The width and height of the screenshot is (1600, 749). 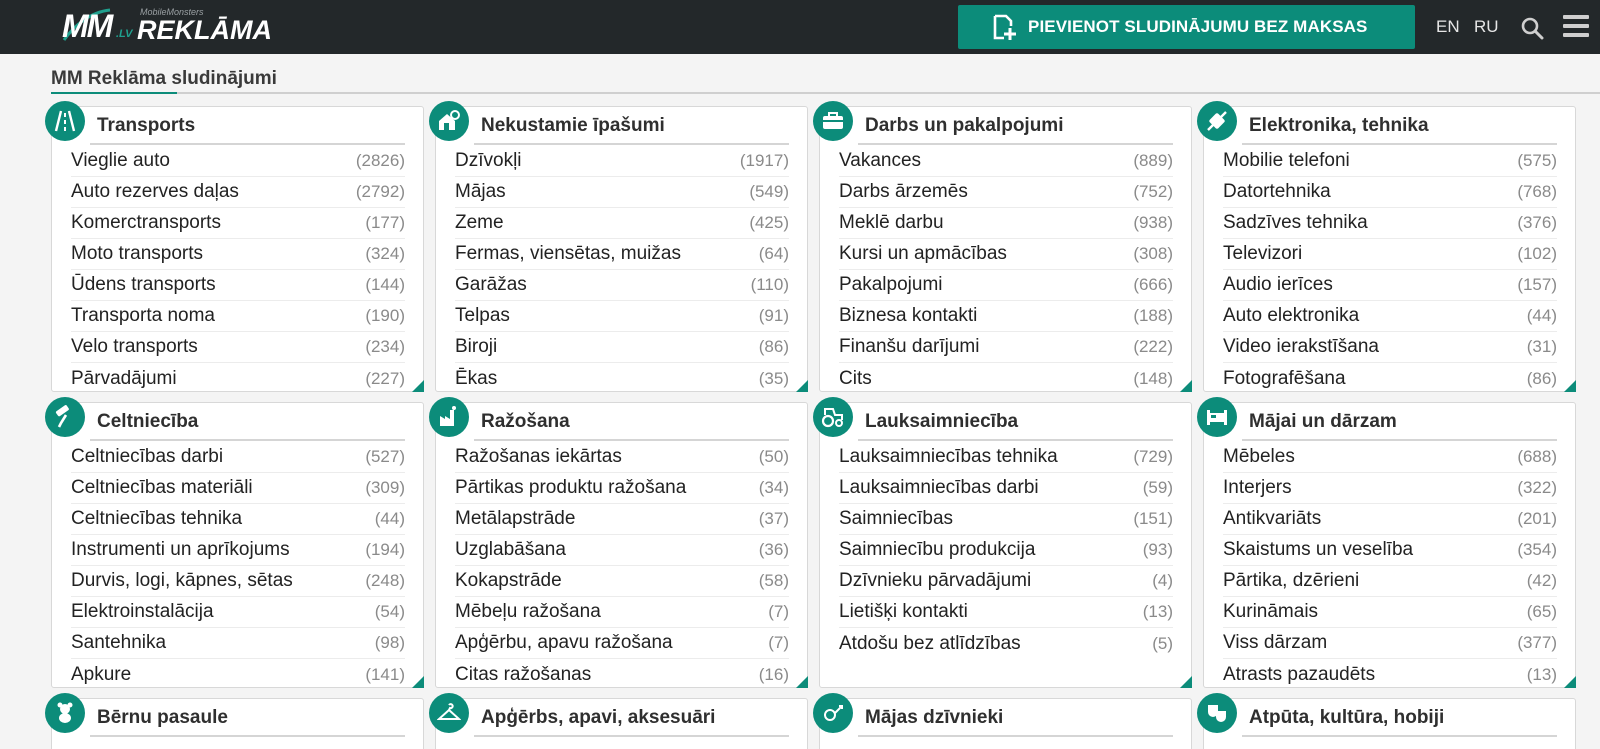 What do you see at coordinates (622, 674) in the screenshot?
I see `subcategory-link: Citas ražošanas (16)` at bounding box center [622, 674].